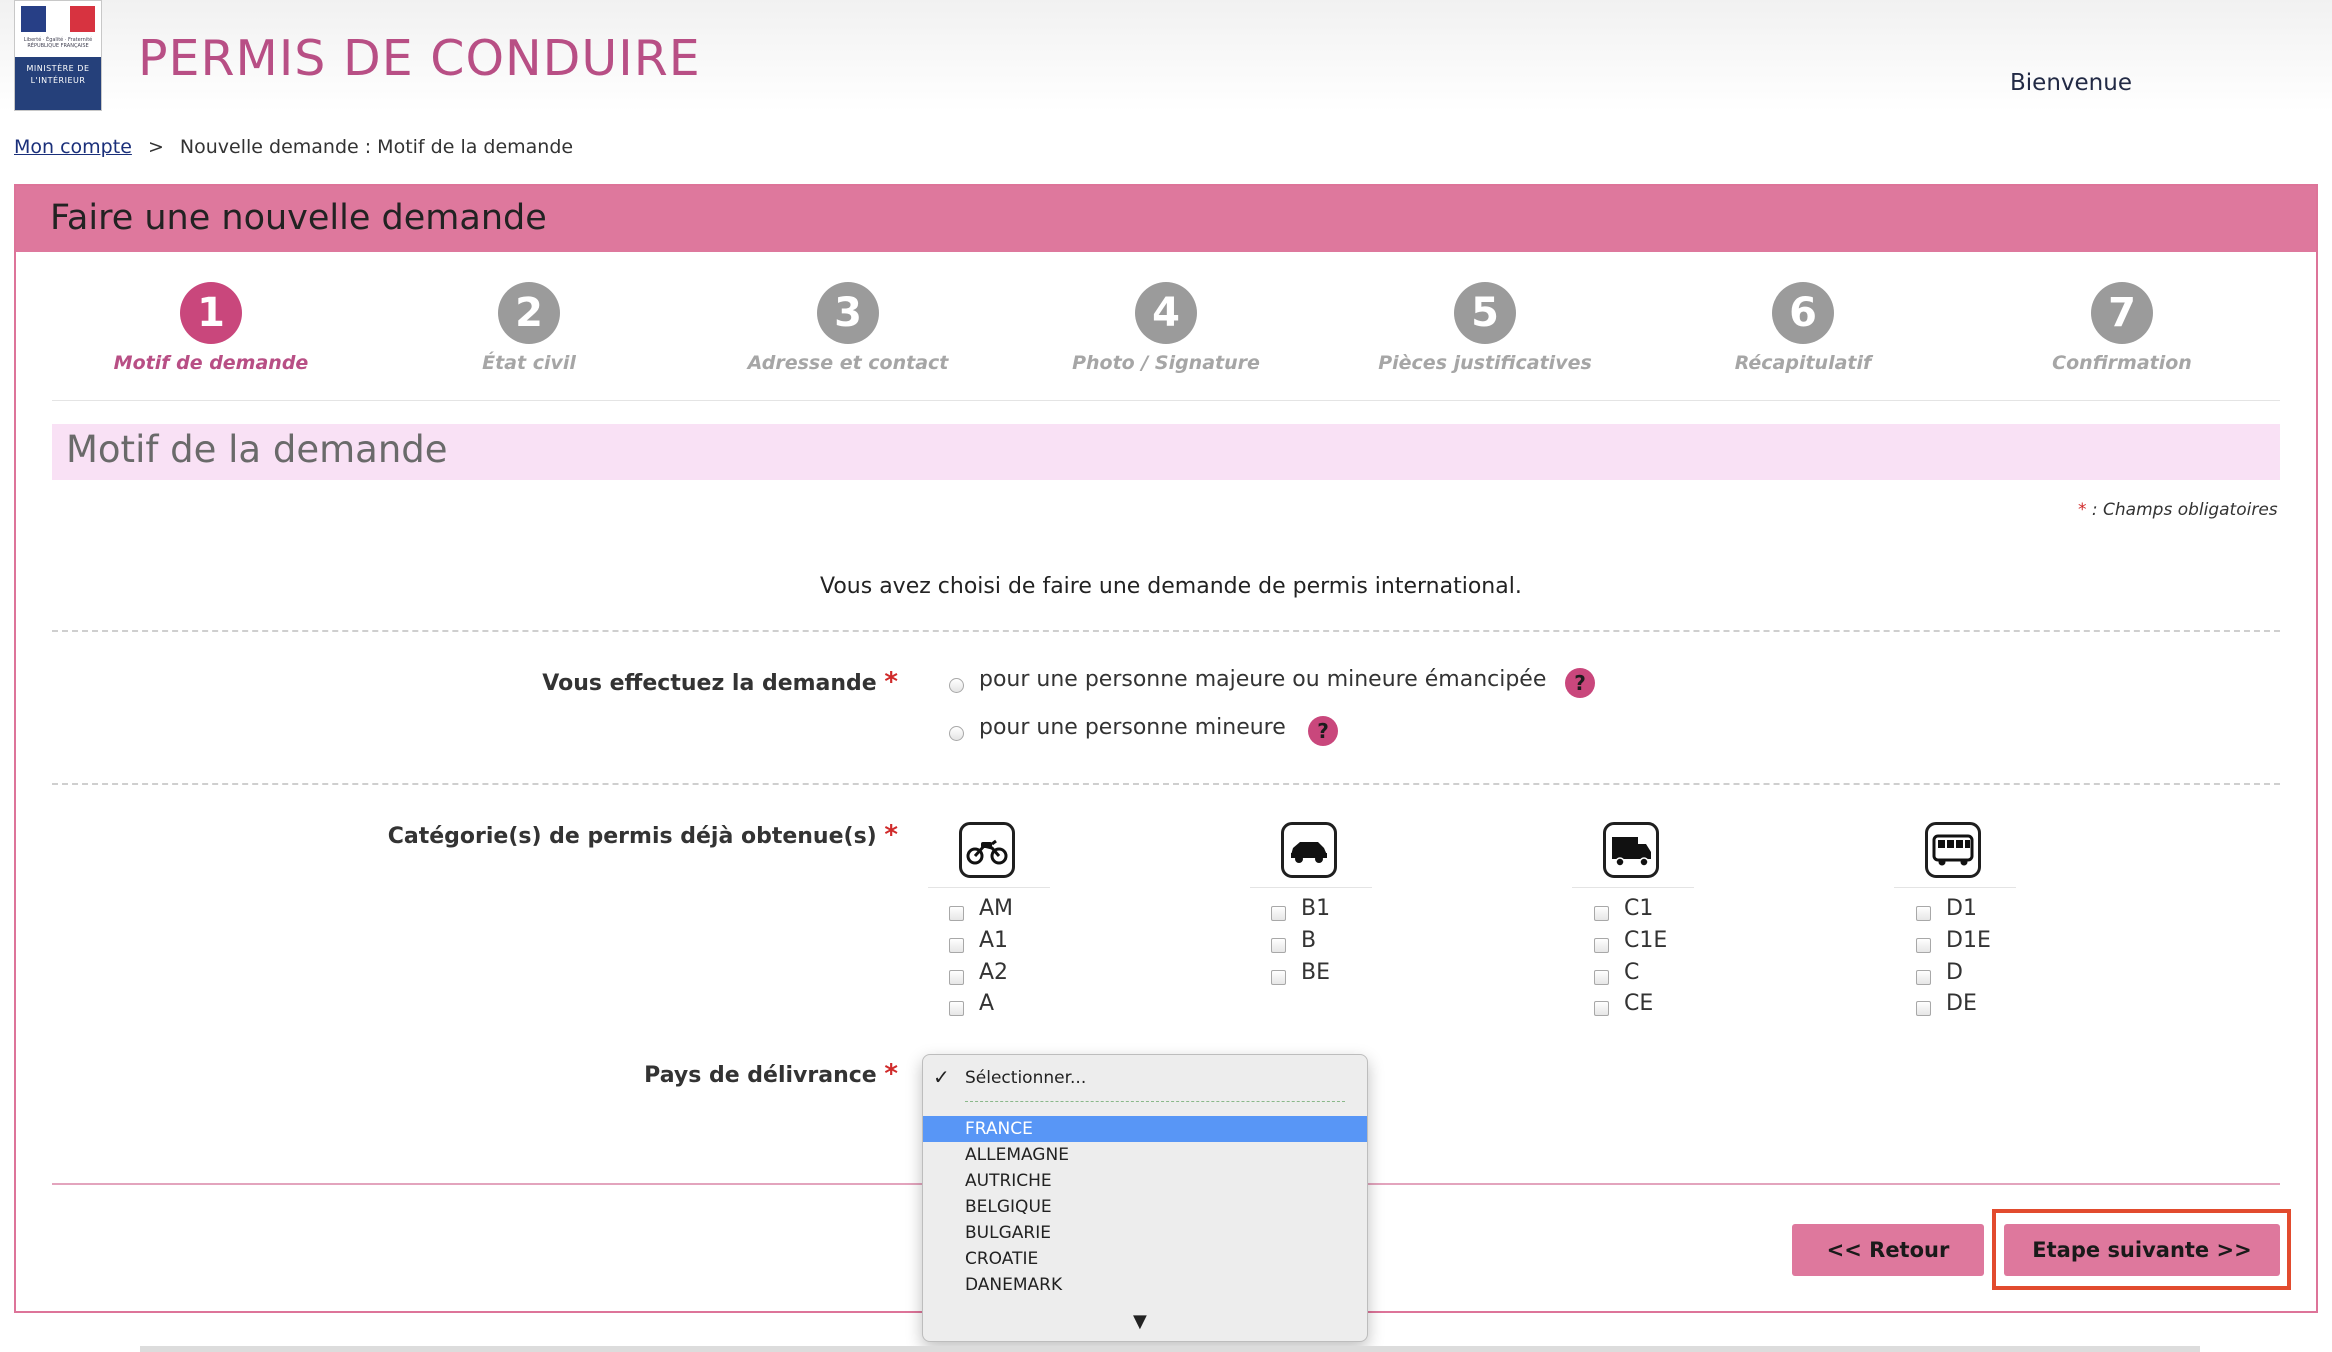 Image resolution: width=2332 pixels, height=1352 pixels. I want to click on step-number: 4, so click(1166, 313).